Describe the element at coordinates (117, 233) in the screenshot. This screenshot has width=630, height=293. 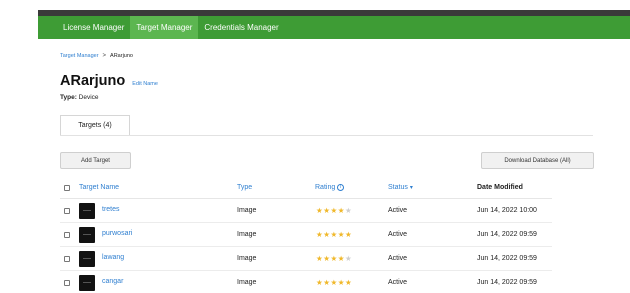
I see `target-name-link: purwosari` at that location.